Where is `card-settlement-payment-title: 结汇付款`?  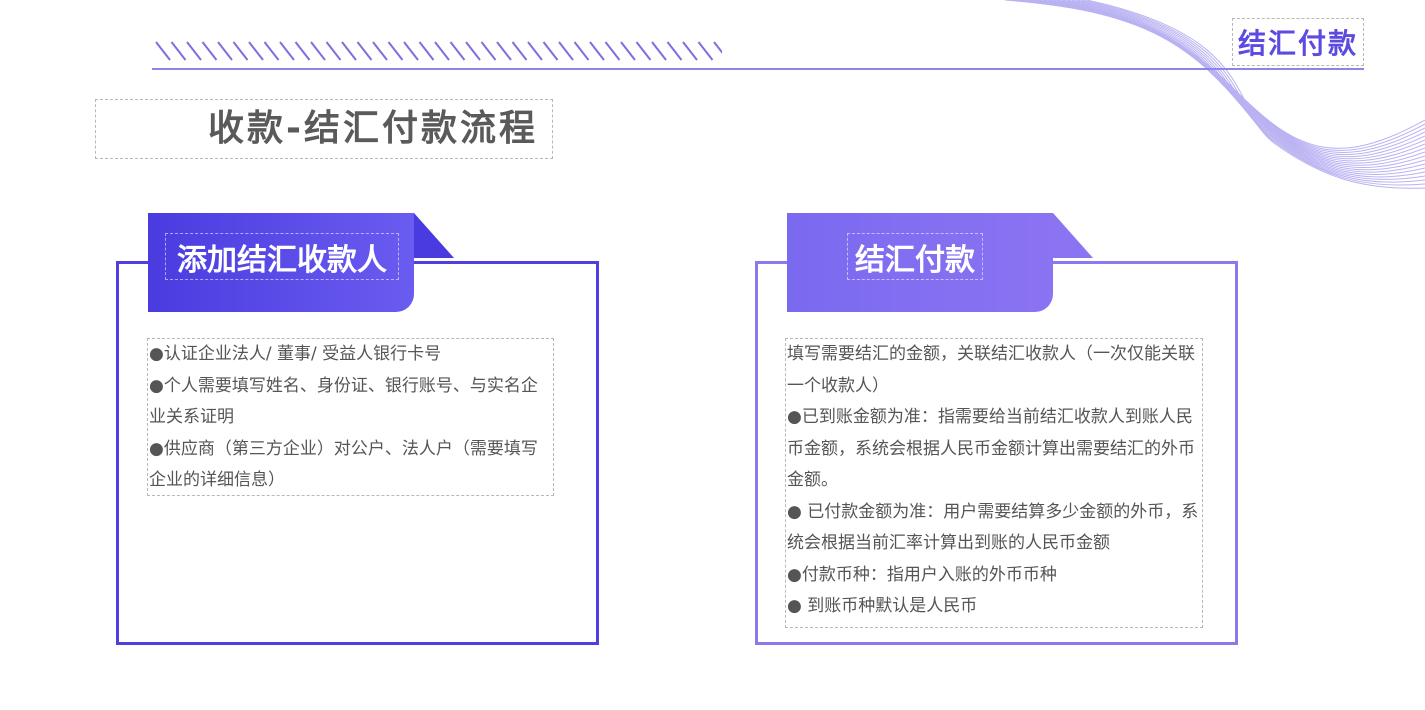 card-settlement-payment-title: 结汇付款 is located at coordinates (915, 256).